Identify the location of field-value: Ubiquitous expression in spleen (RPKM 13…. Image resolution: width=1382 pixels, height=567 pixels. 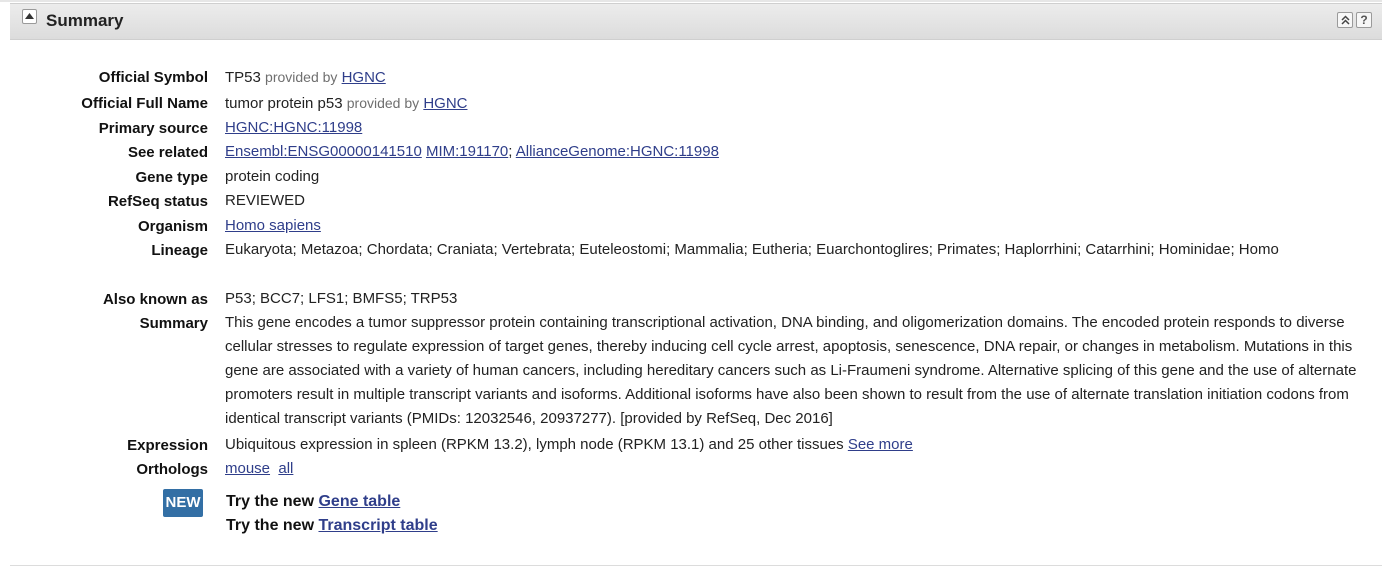
(569, 445).